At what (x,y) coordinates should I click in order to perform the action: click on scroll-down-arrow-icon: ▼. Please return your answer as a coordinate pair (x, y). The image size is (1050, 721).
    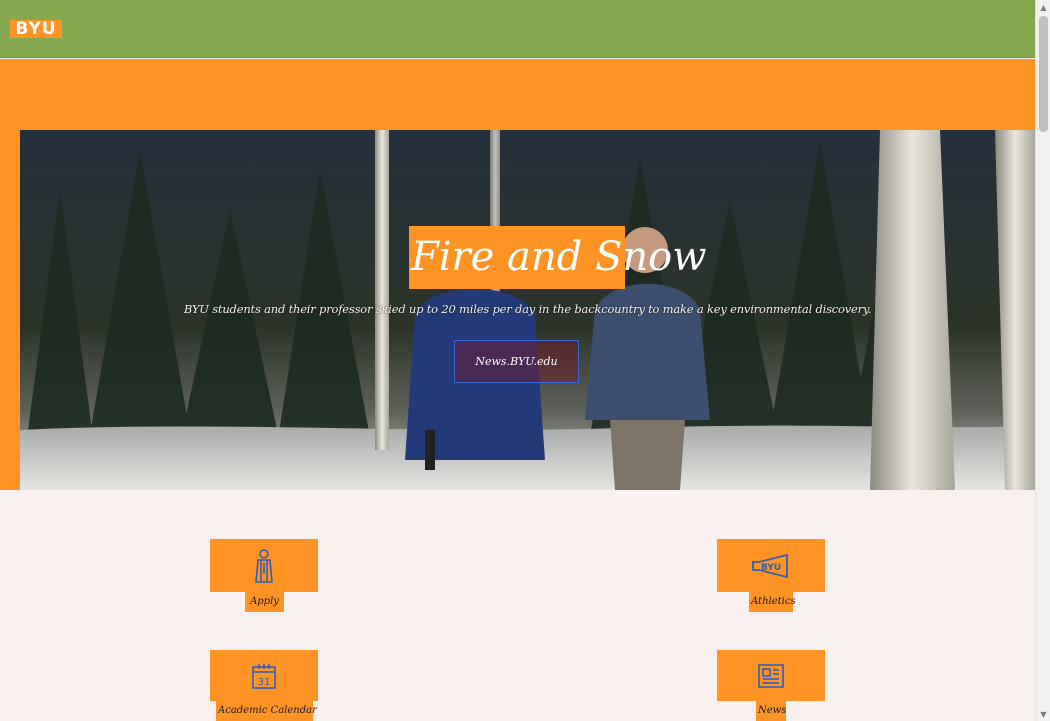
    Looking at the image, I should click on (1043, 714).